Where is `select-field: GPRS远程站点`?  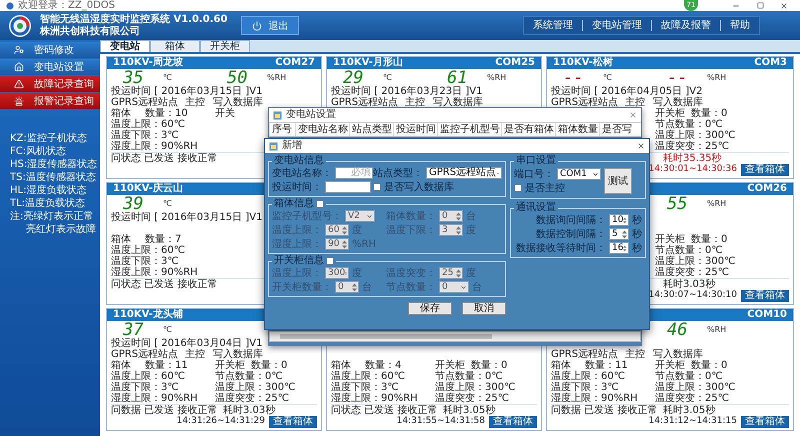 select-field: GPRS远程站点 is located at coordinates (464, 173).